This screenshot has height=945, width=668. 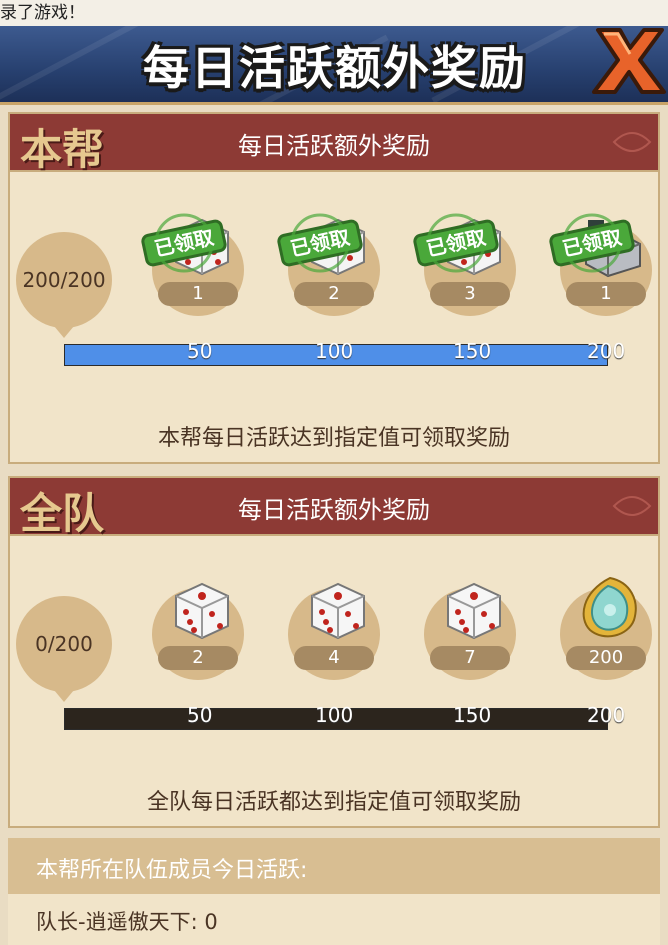 I want to click on toast-message: 录了游戏！, so click(x=334, y=13).